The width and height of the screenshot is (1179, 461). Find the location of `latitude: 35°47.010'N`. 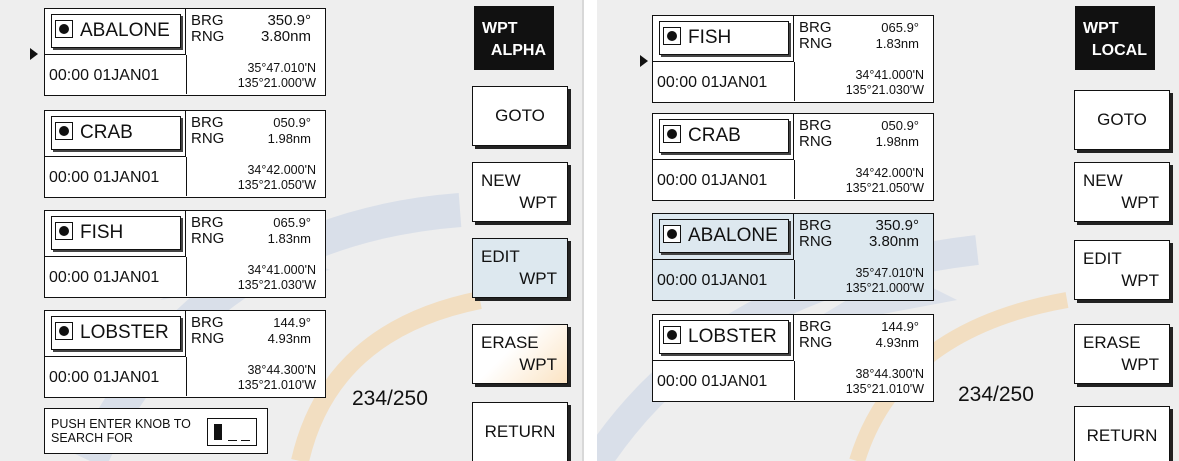

latitude: 35°47.010'N is located at coordinates (281, 68).